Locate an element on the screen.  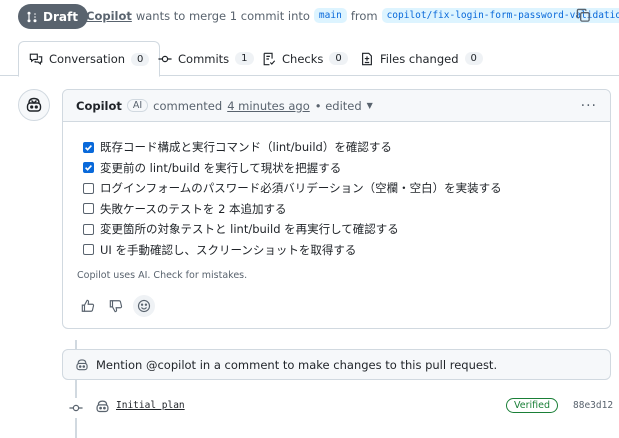
base-branch: main is located at coordinates (330, 15).